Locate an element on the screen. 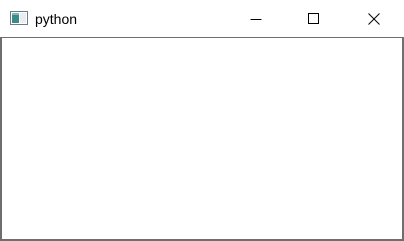 The height and width of the screenshot is (241, 404). window-app-icon is located at coordinates (19, 18).